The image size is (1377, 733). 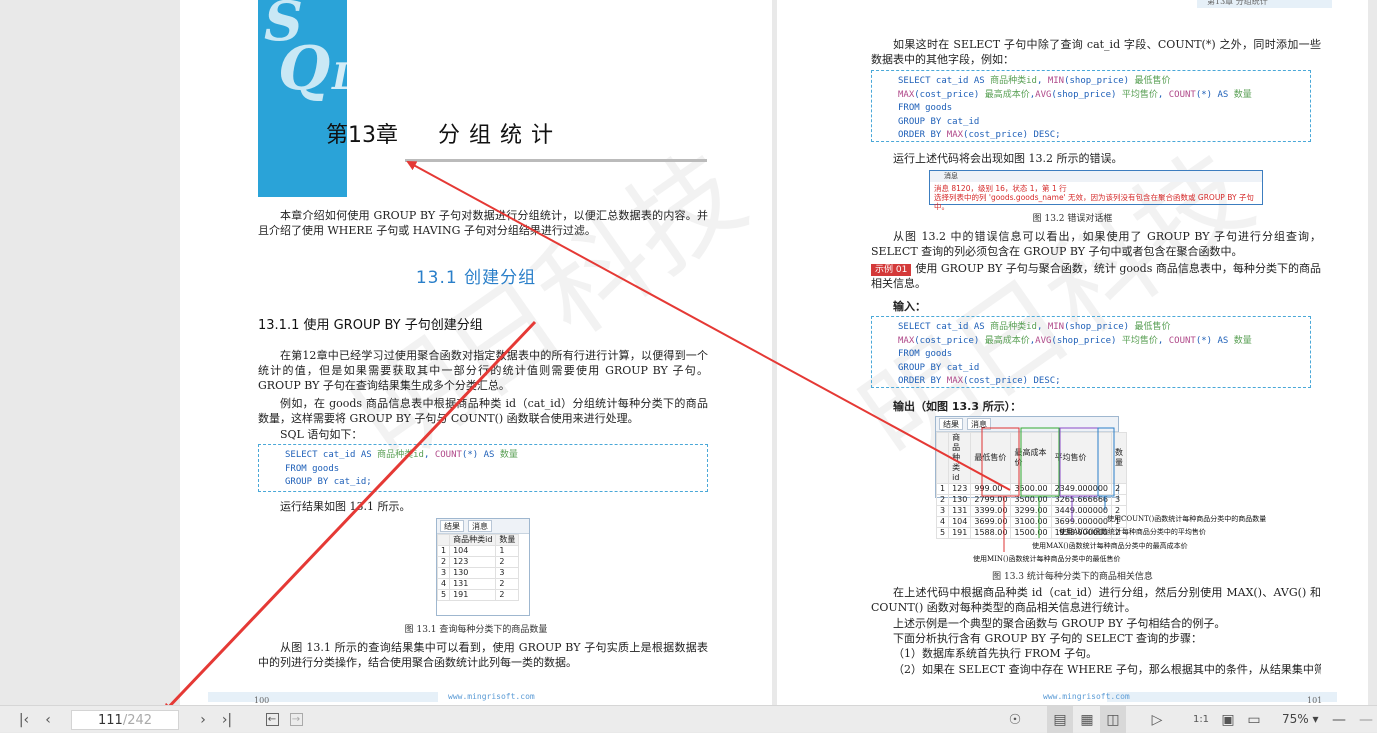 What do you see at coordinates (478, 595) in the screenshot?
I see `table-row: 5 191 2` at bounding box center [478, 595].